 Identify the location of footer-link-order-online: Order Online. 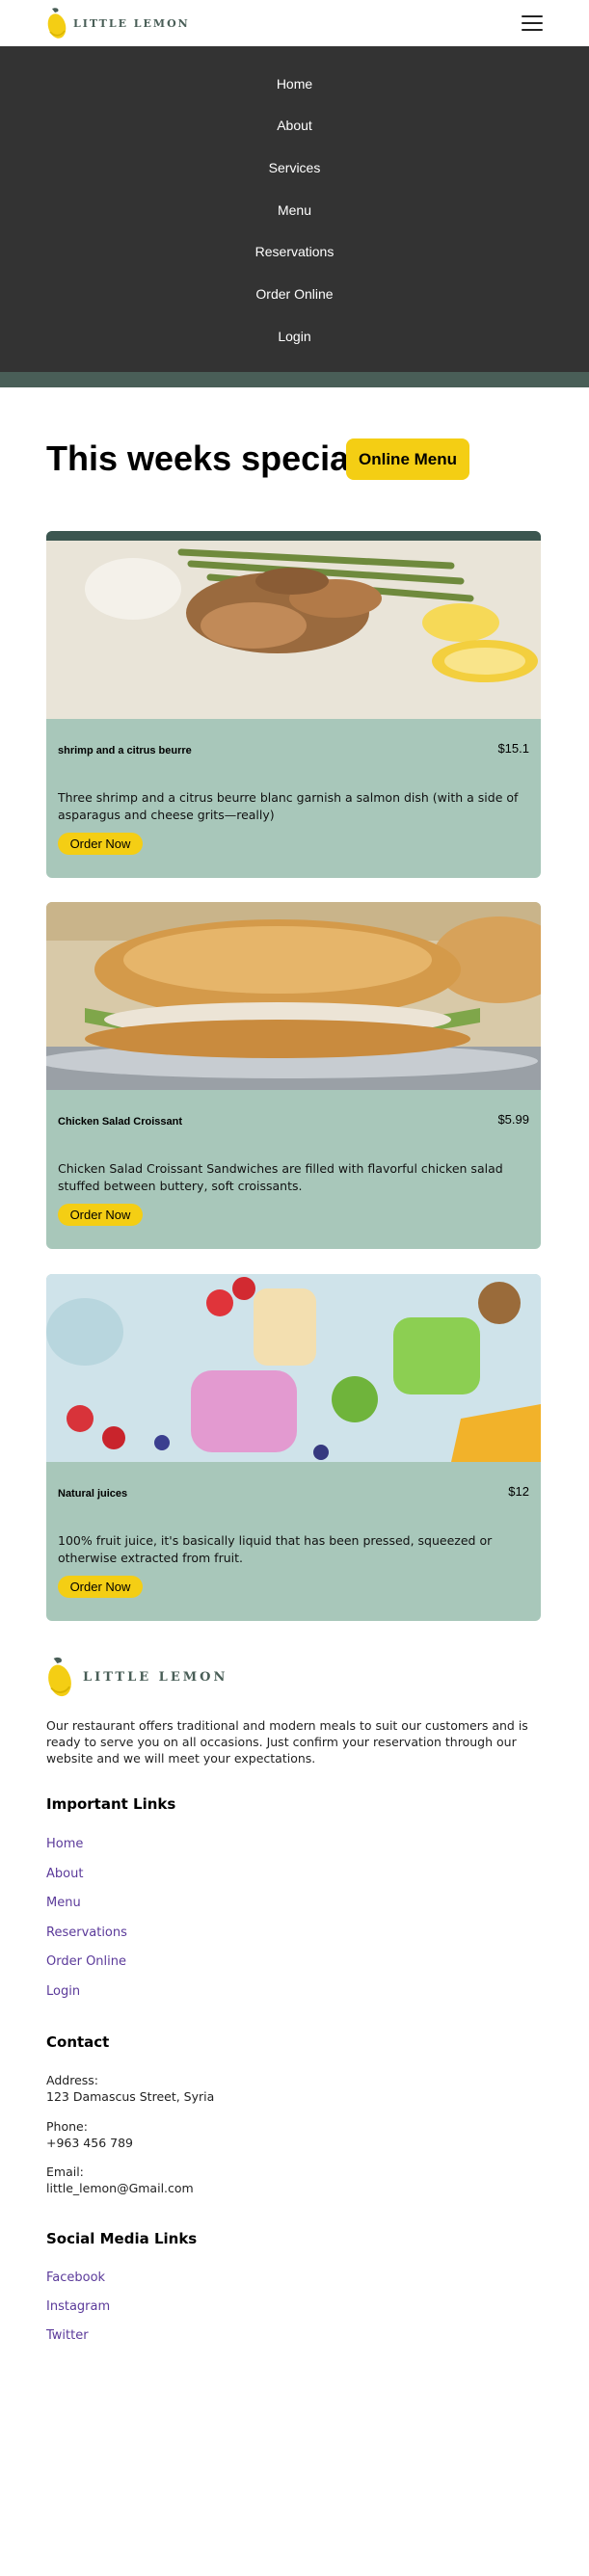
(86, 1961).